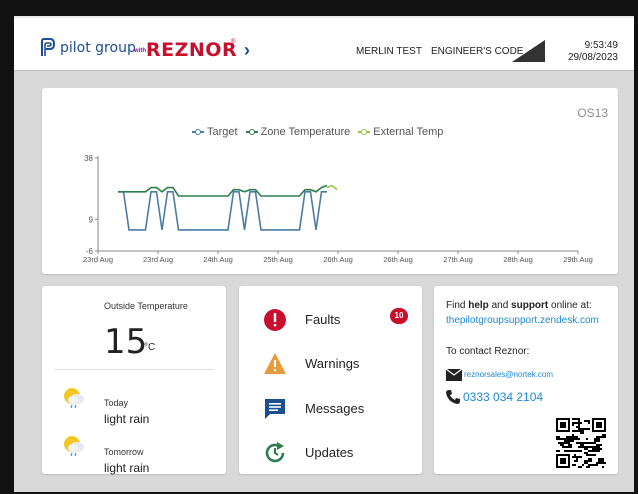  What do you see at coordinates (150, 347) in the screenshot?
I see `temperature-unit: °C` at bounding box center [150, 347].